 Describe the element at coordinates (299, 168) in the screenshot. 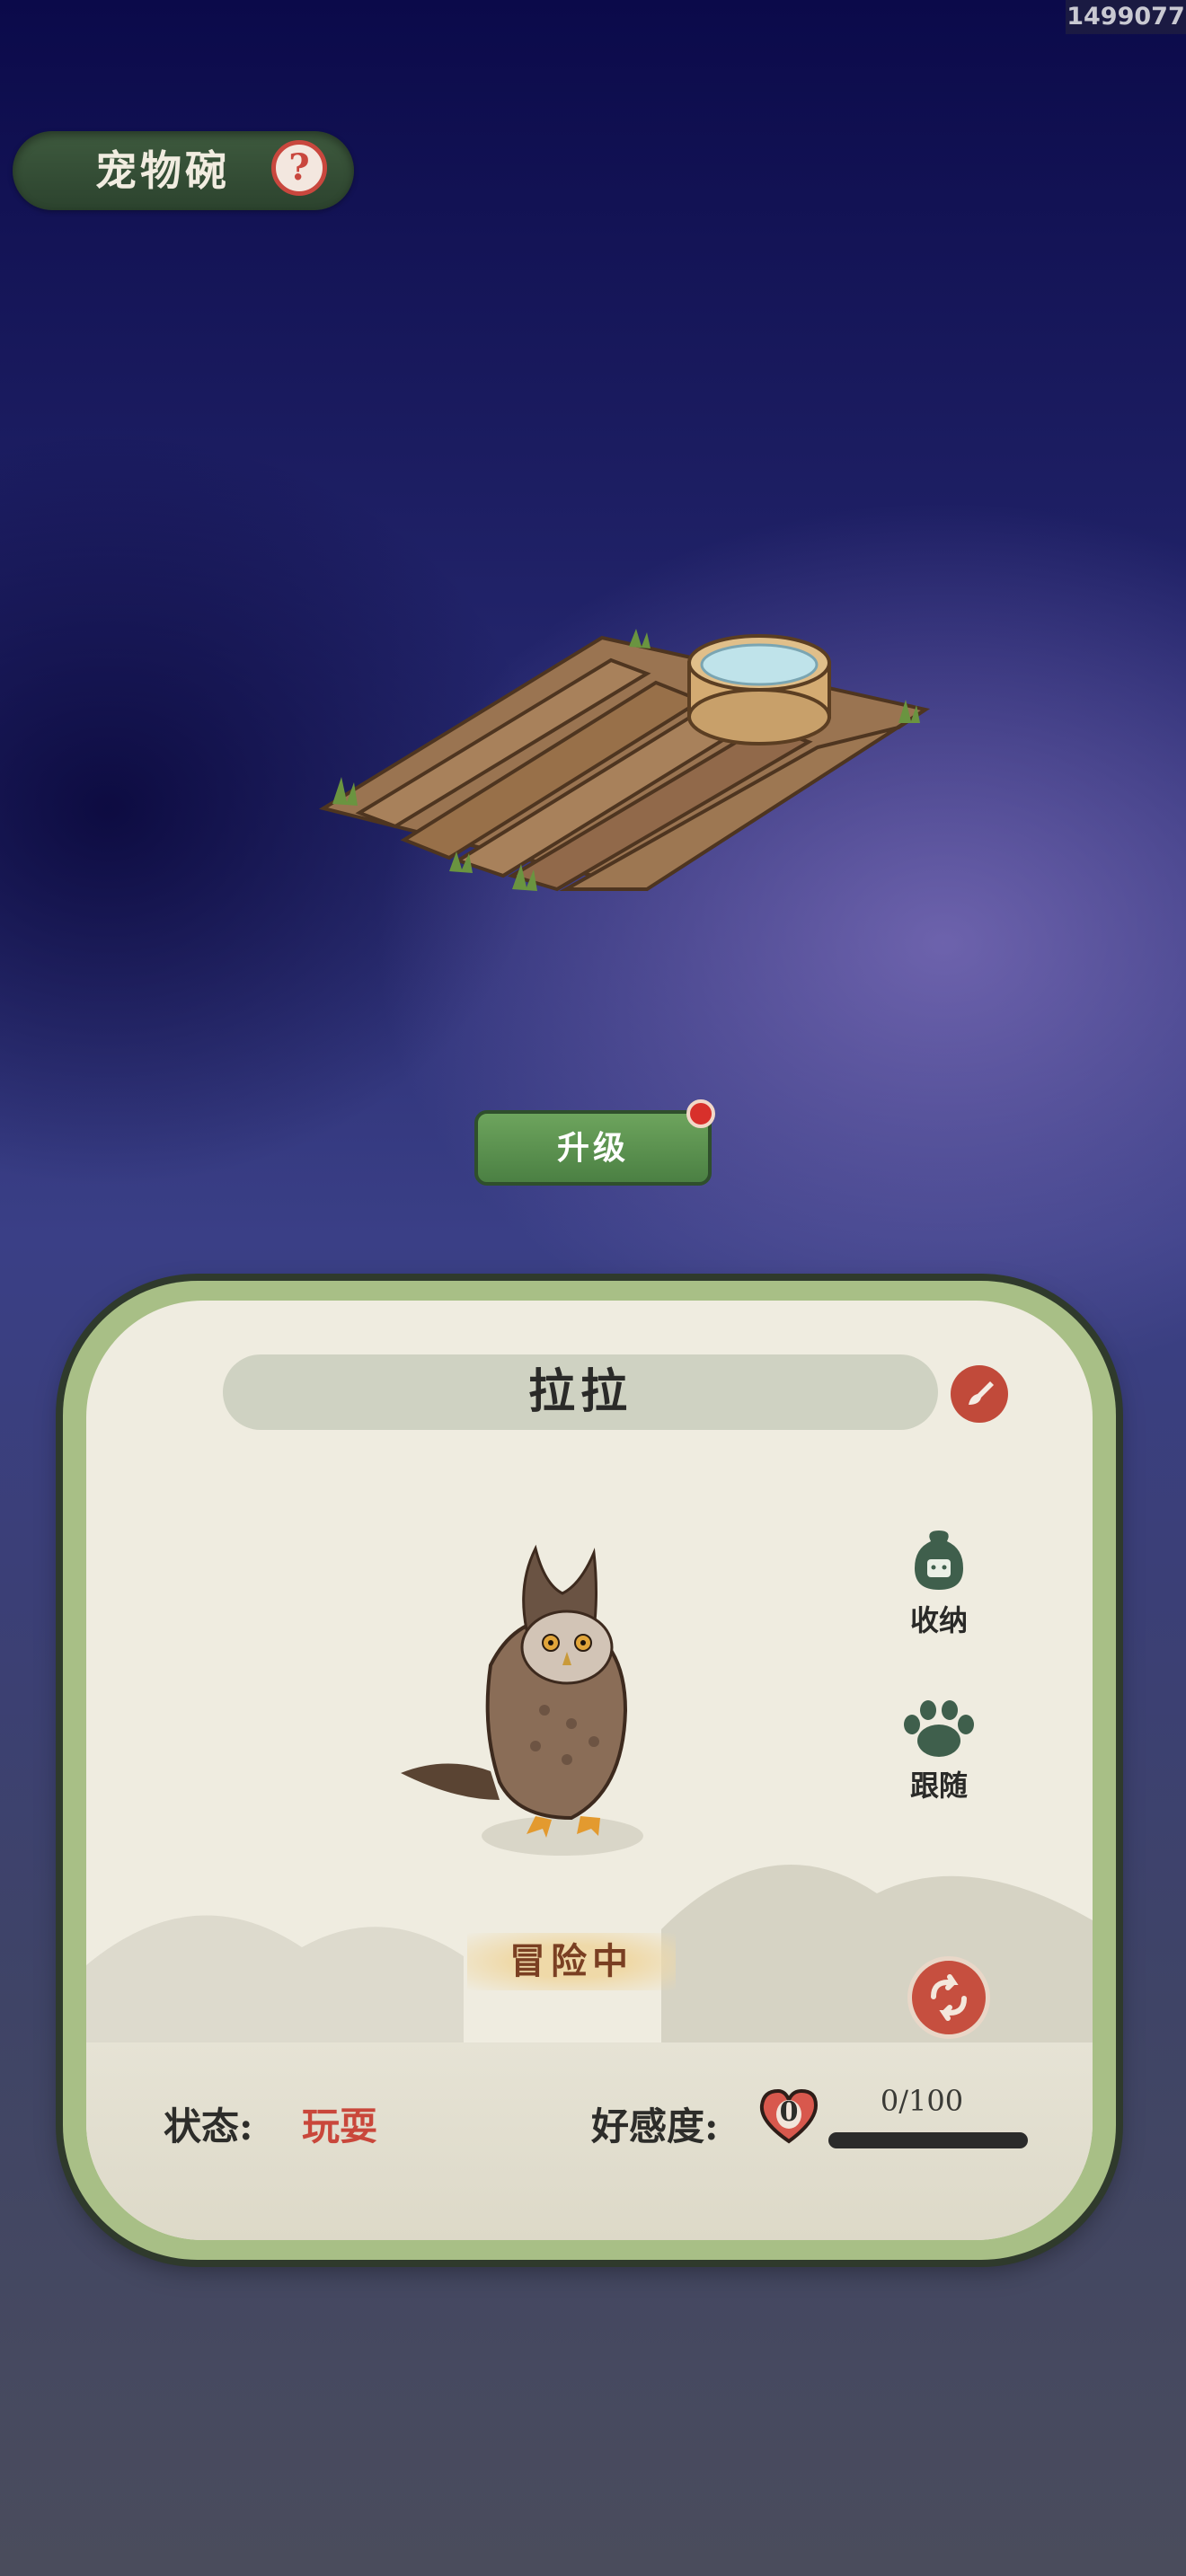

I see `question-icon: ?` at that location.